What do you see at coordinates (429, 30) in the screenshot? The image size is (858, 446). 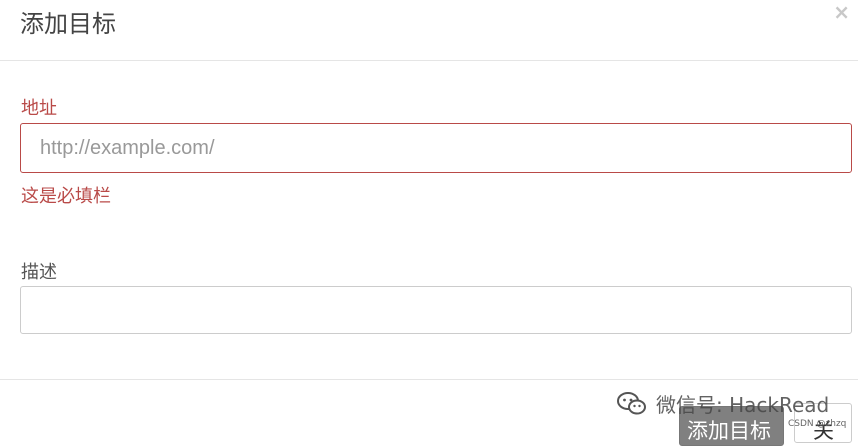 I see `dialog-header: 添加目标 ×` at bounding box center [429, 30].